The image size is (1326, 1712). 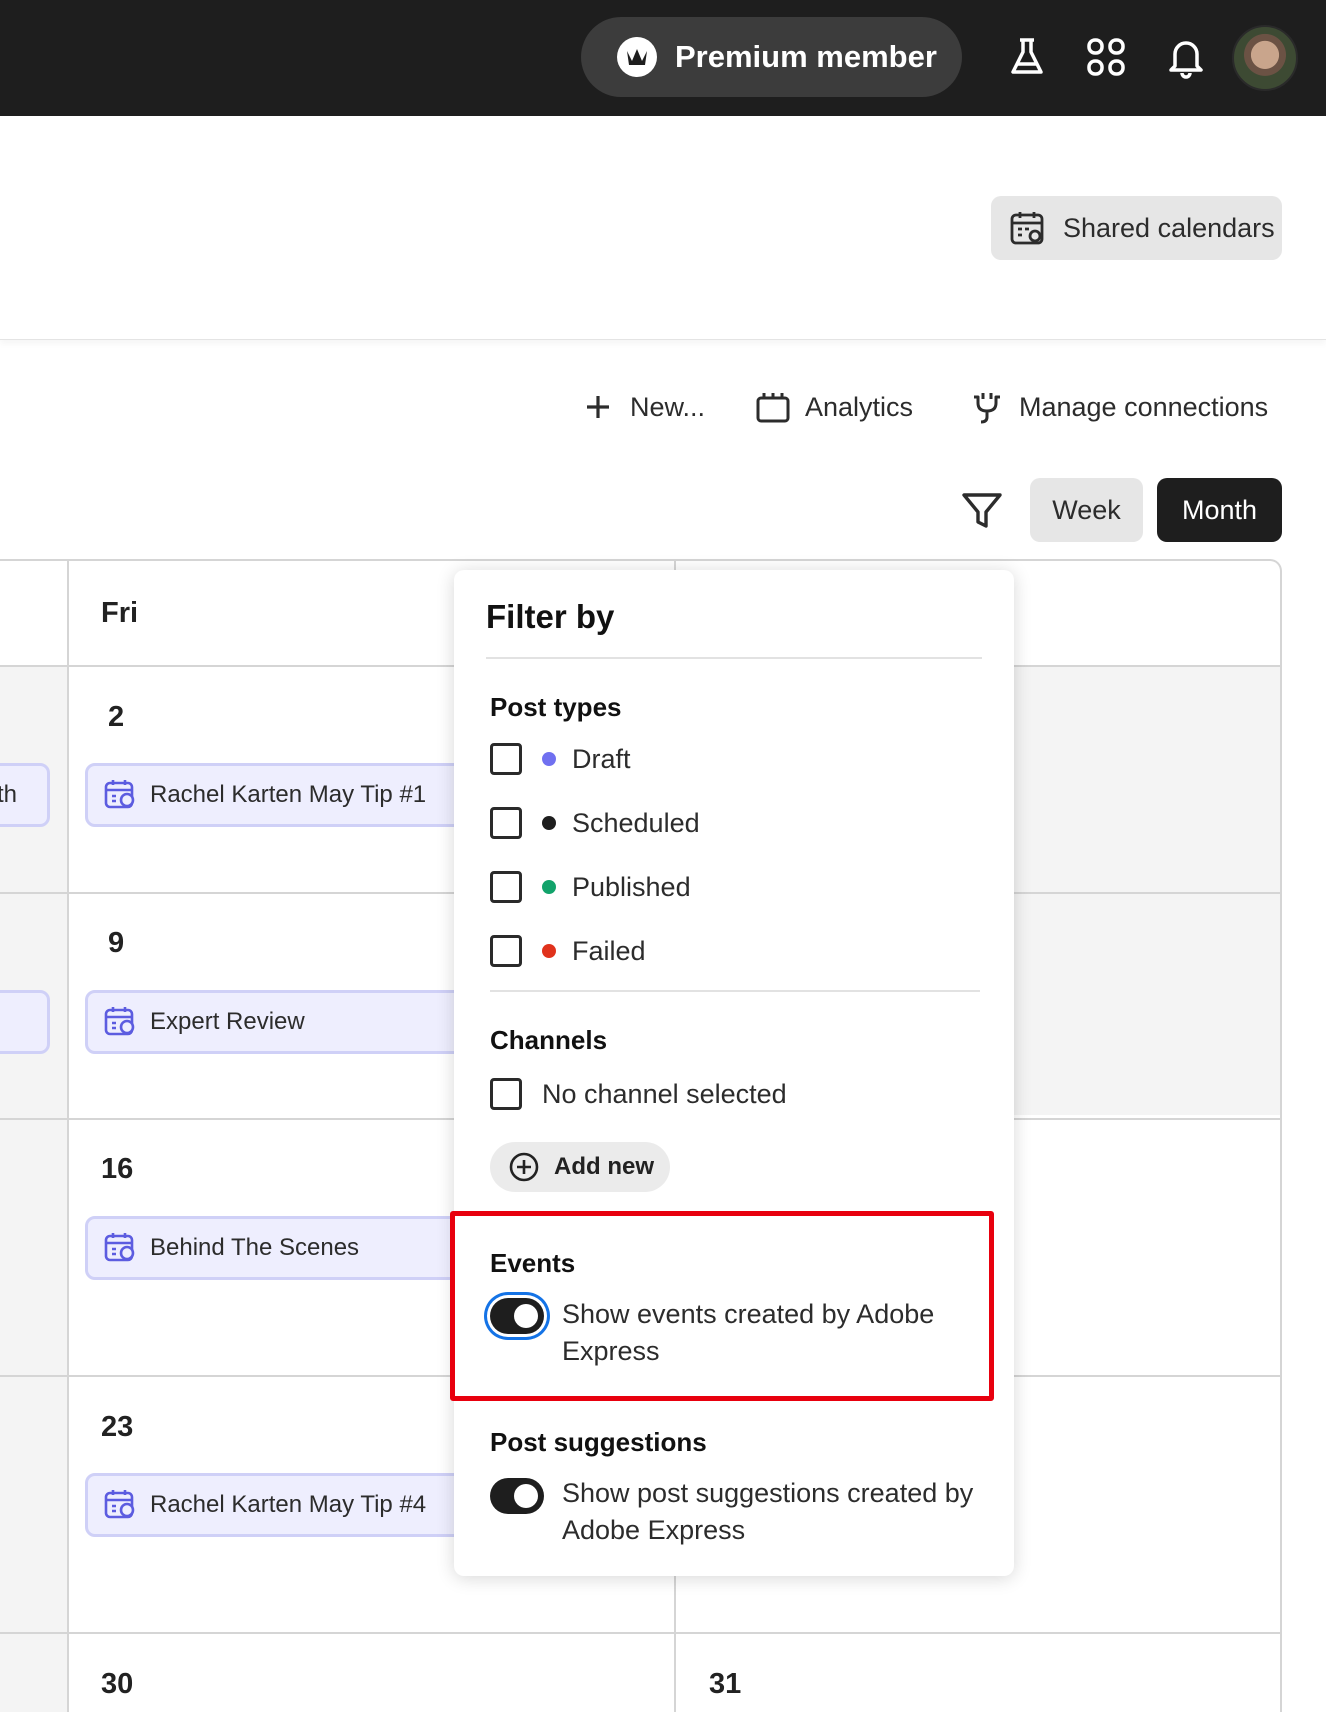 What do you see at coordinates (1027, 57) in the screenshot?
I see `beaker-icon` at bounding box center [1027, 57].